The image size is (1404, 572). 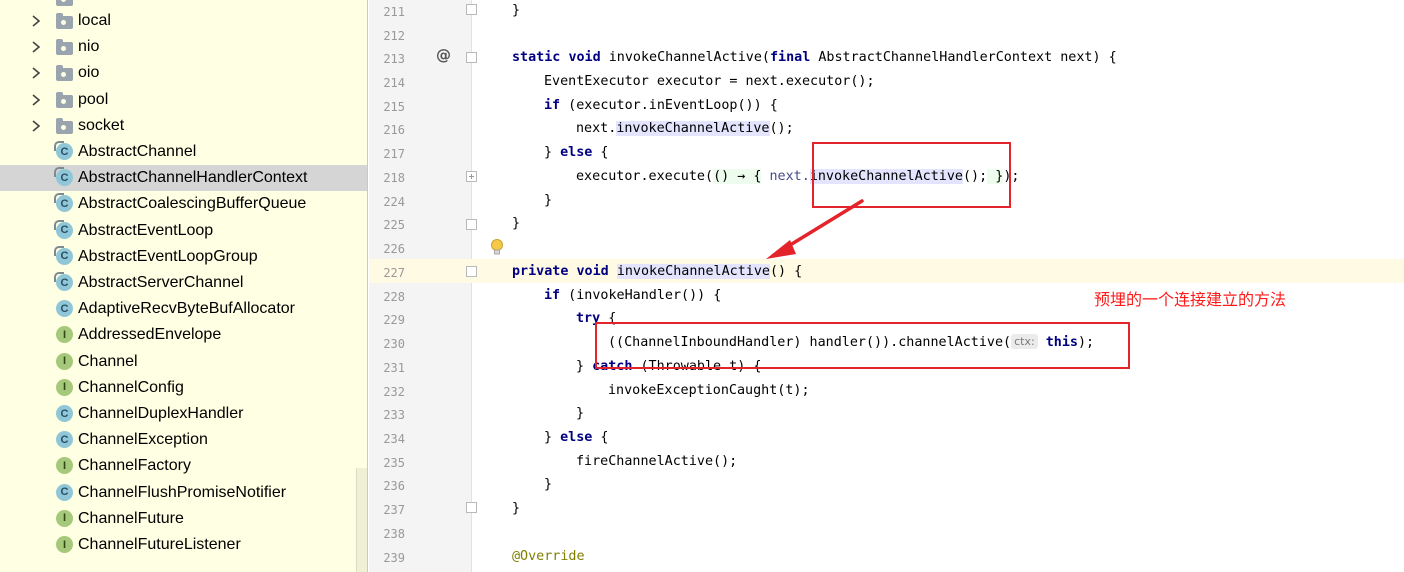 What do you see at coordinates (1190, 299) in the screenshot?
I see `annotation-text: 预埋的一个连接建立的方法` at bounding box center [1190, 299].